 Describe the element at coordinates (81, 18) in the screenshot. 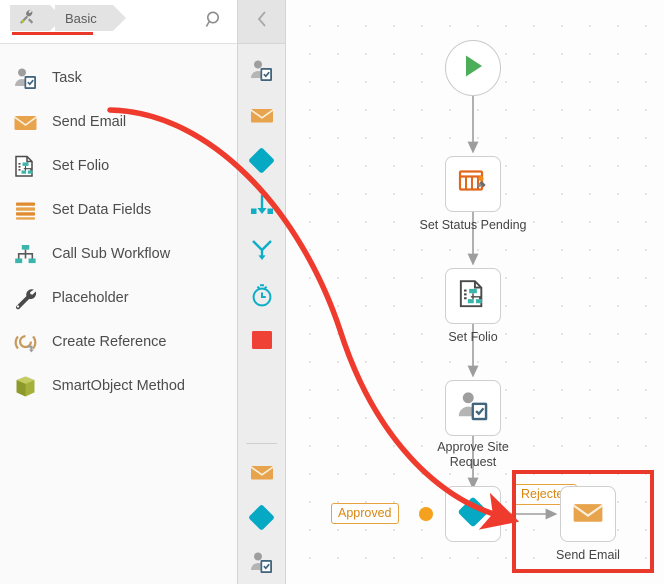

I see `breadcrumb-label: Basic` at that location.